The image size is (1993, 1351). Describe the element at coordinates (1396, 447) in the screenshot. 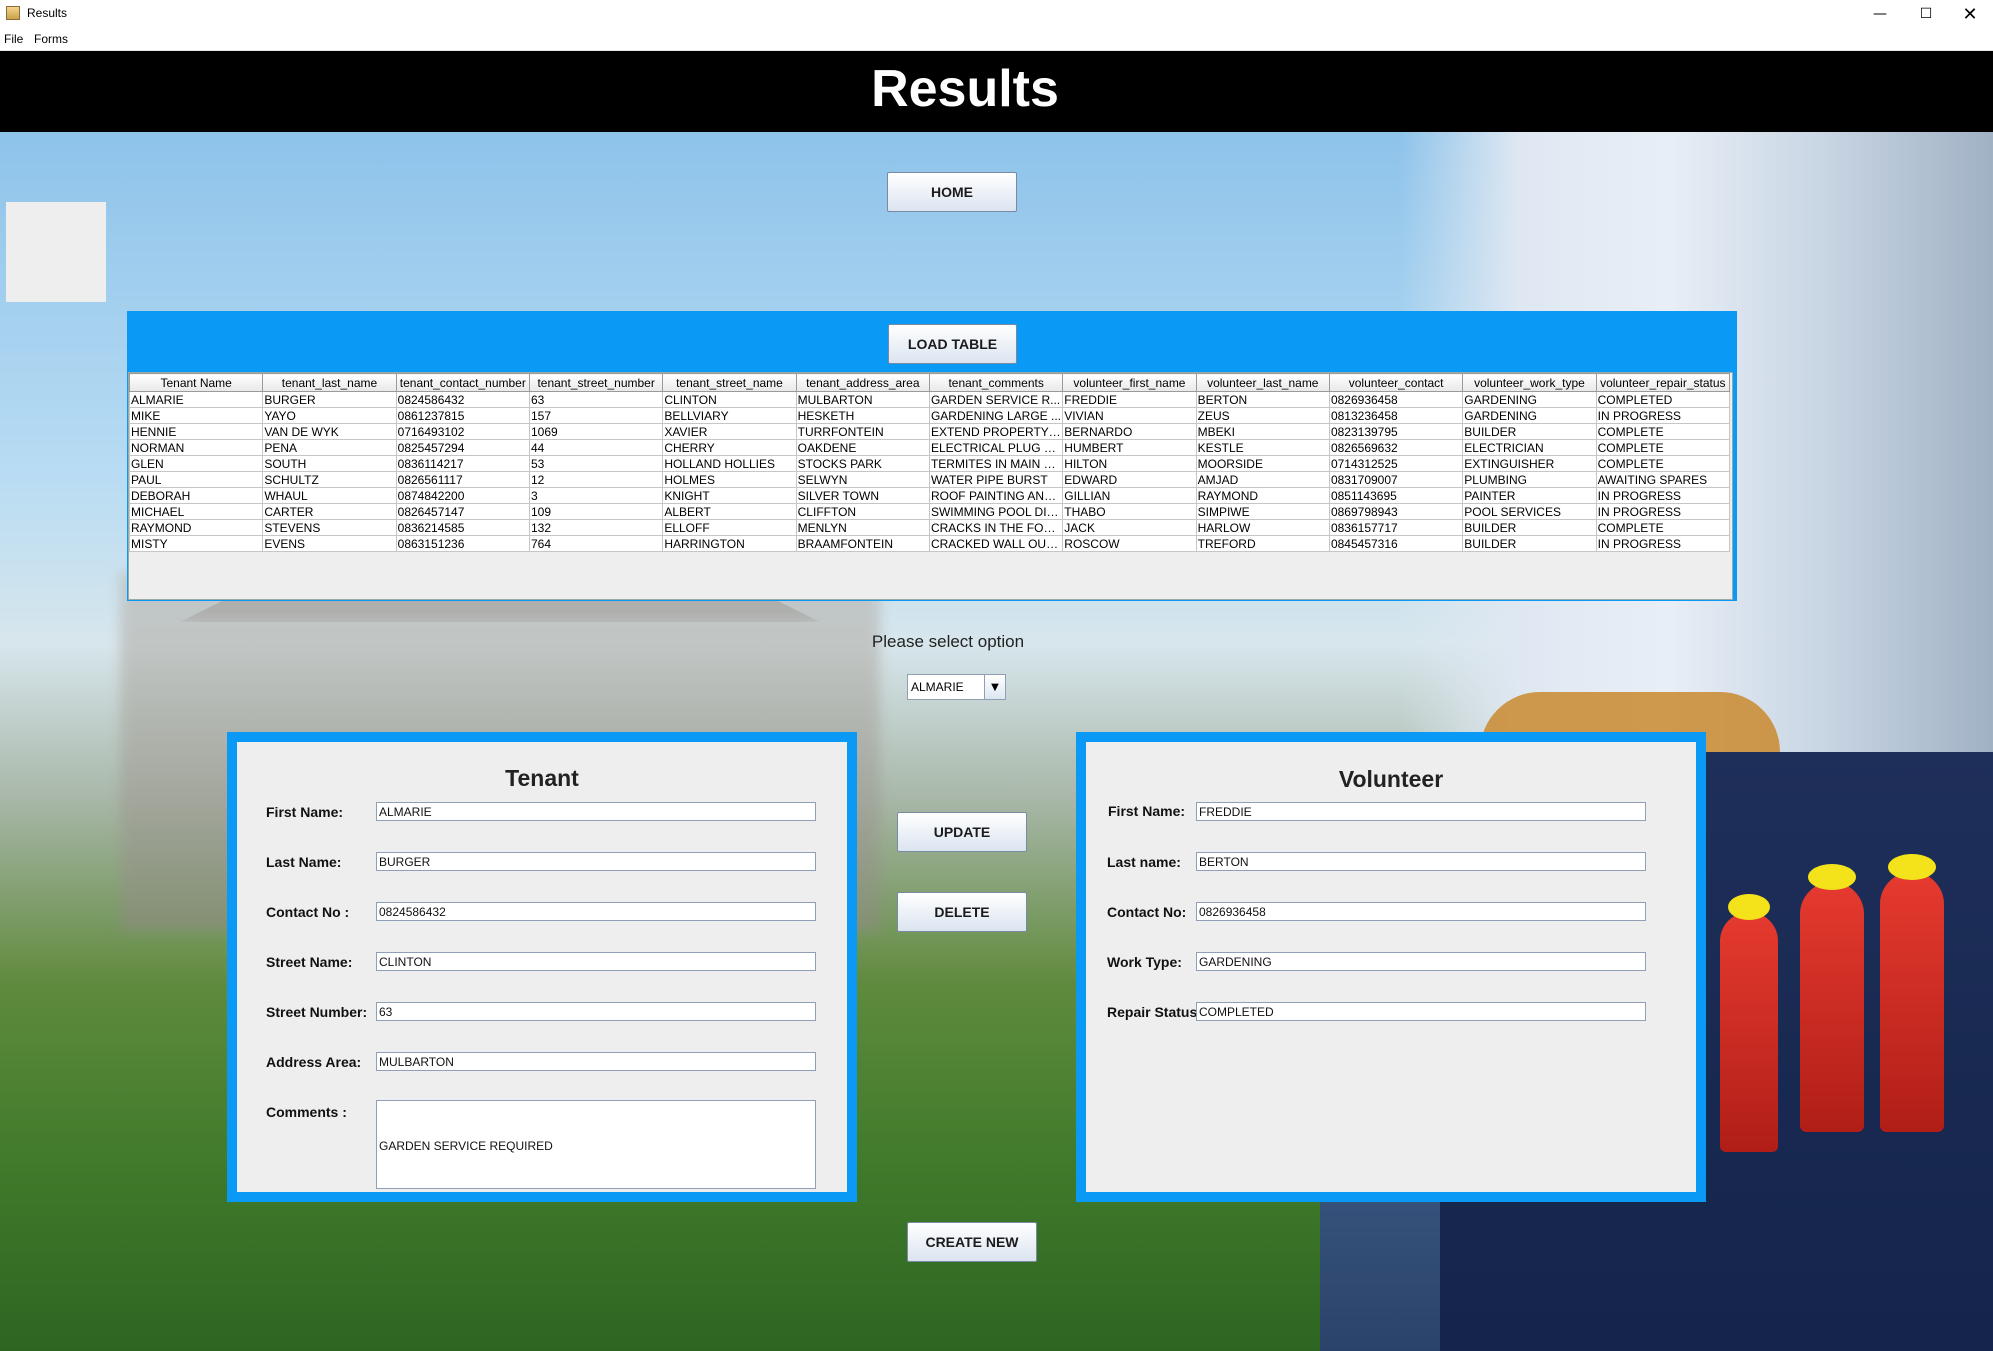

I see `table-cell: 0826569632` at that location.